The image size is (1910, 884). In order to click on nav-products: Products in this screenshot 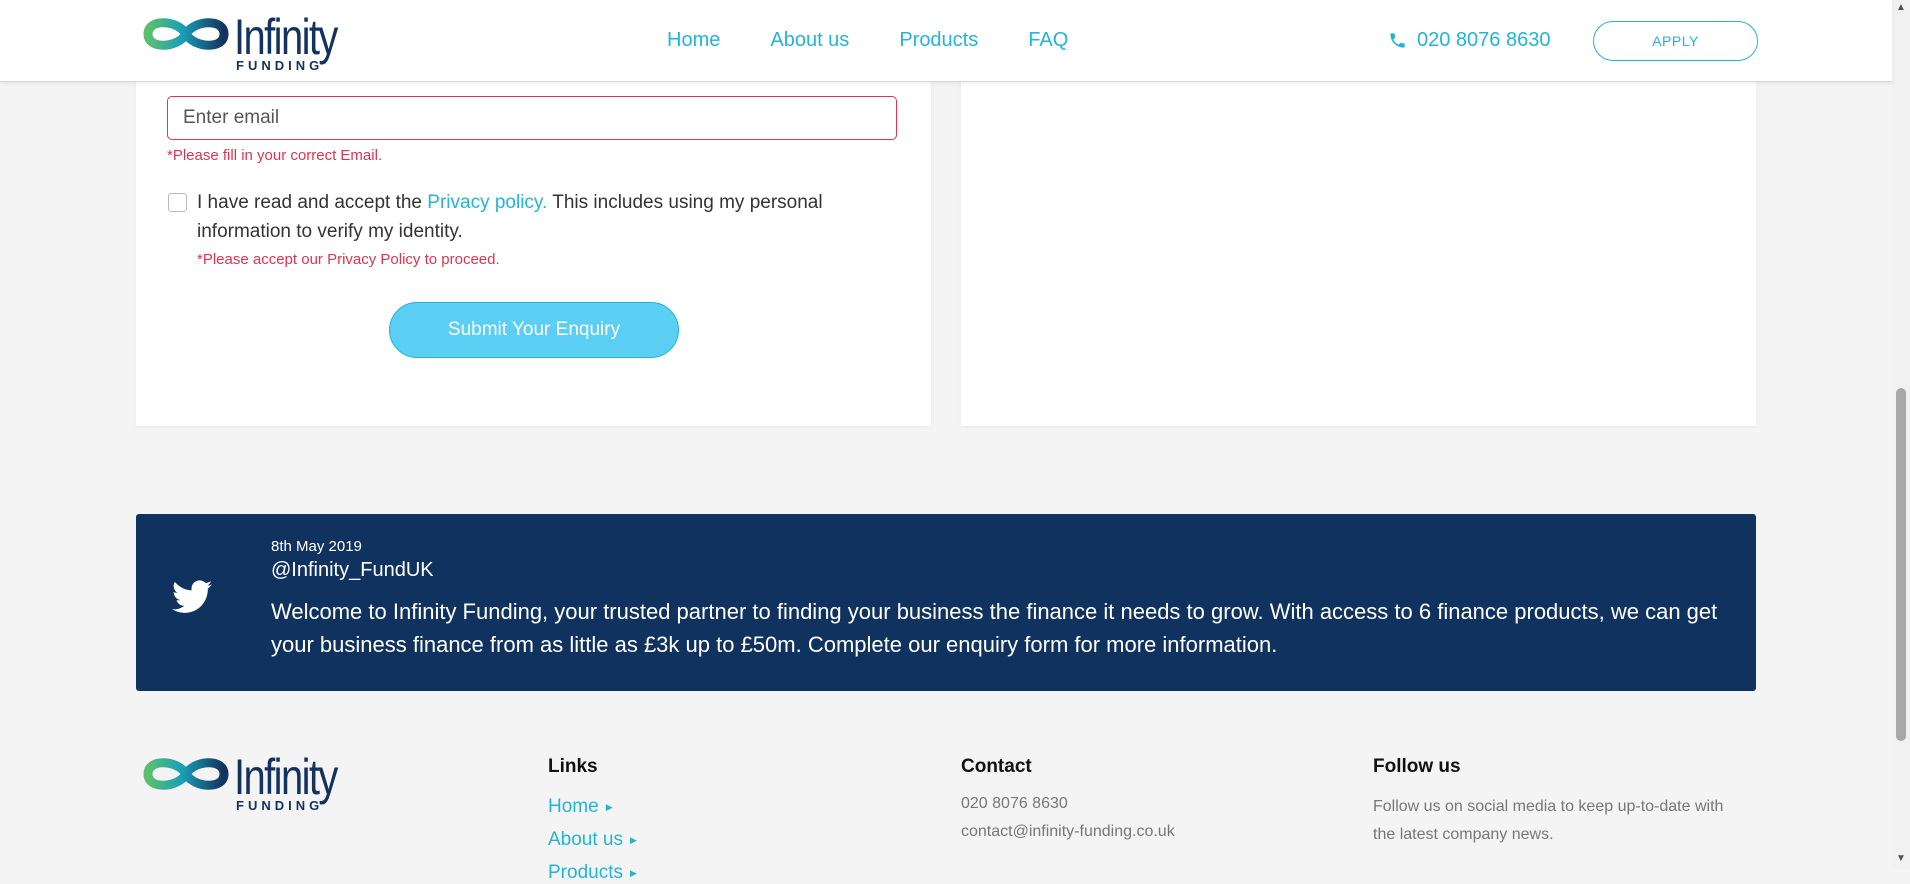, I will do `click(938, 40)`.